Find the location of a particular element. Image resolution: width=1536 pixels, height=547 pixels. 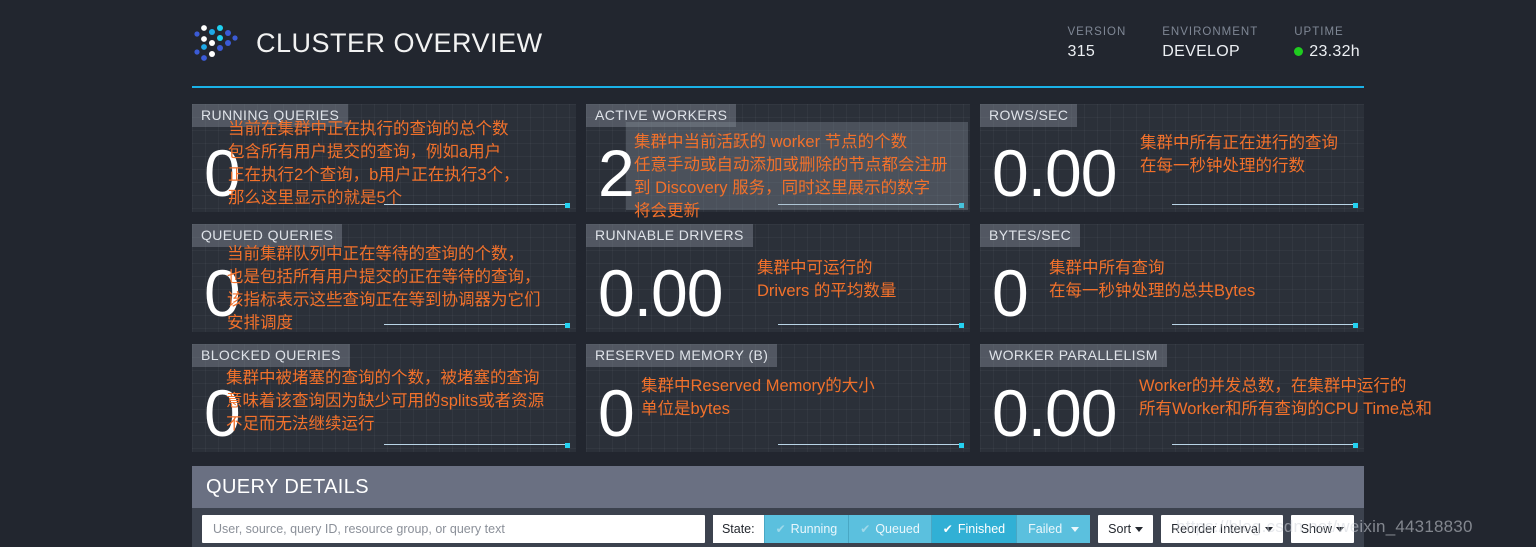

state-filter-queued-label: Queued is located at coordinates (897, 529).